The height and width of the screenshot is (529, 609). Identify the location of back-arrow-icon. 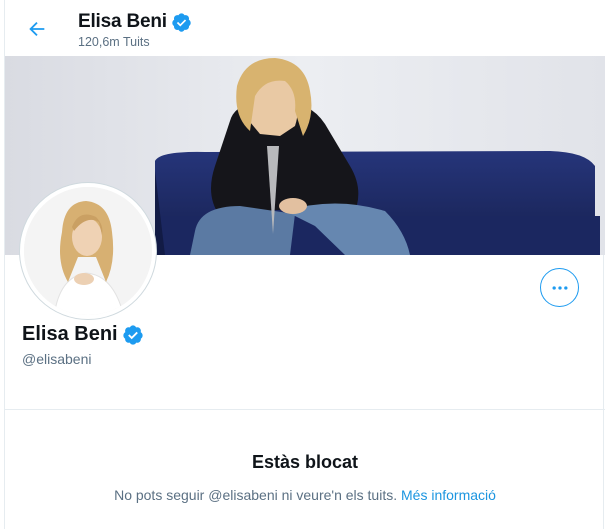
(37, 29).